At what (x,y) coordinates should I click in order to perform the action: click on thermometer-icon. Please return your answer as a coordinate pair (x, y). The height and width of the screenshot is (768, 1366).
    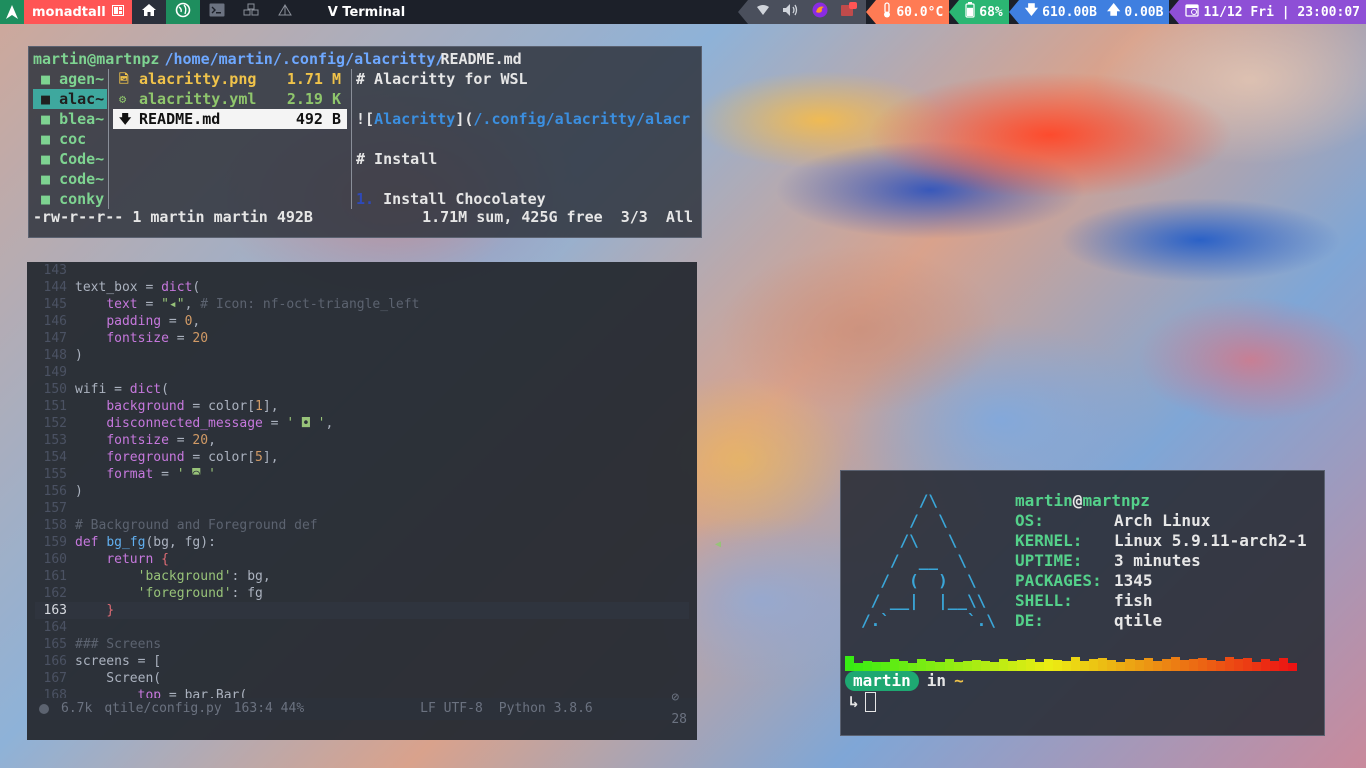
    Looking at the image, I should click on (887, 12).